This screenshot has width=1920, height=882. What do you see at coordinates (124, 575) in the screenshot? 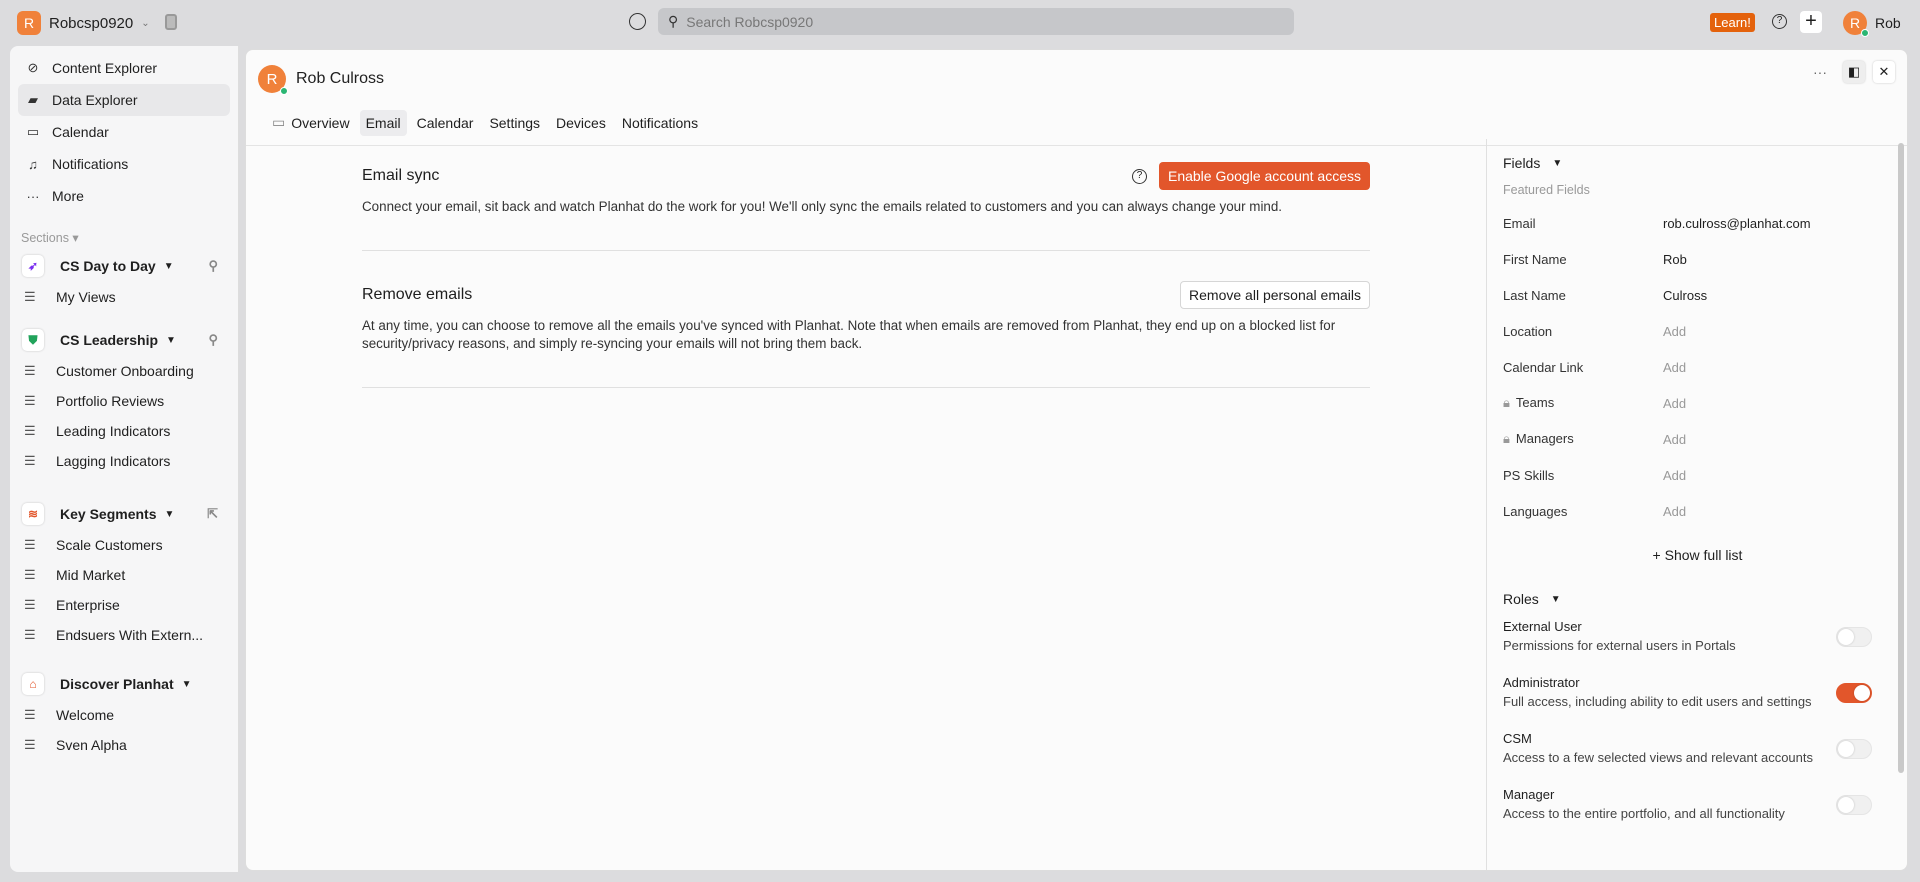
I see `list-item: ☰ Mid Market` at bounding box center [124, 575].